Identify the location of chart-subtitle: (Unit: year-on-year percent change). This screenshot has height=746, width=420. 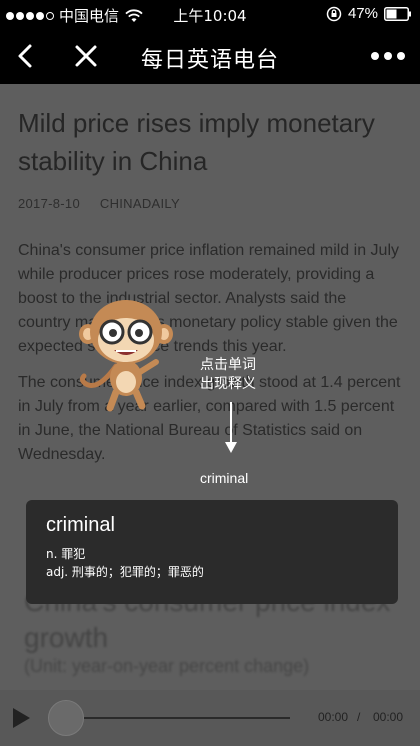
(167, 666).